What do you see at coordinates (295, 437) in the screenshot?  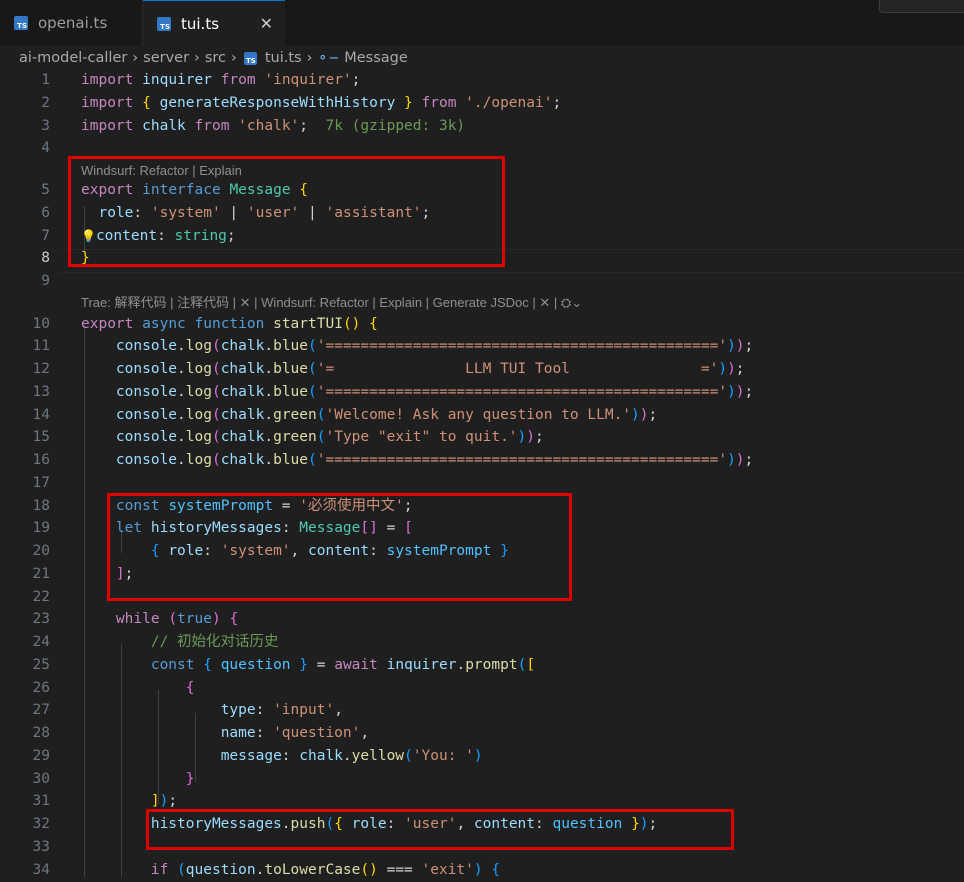 I see `code-token: green` at bounding box center [295, 437].